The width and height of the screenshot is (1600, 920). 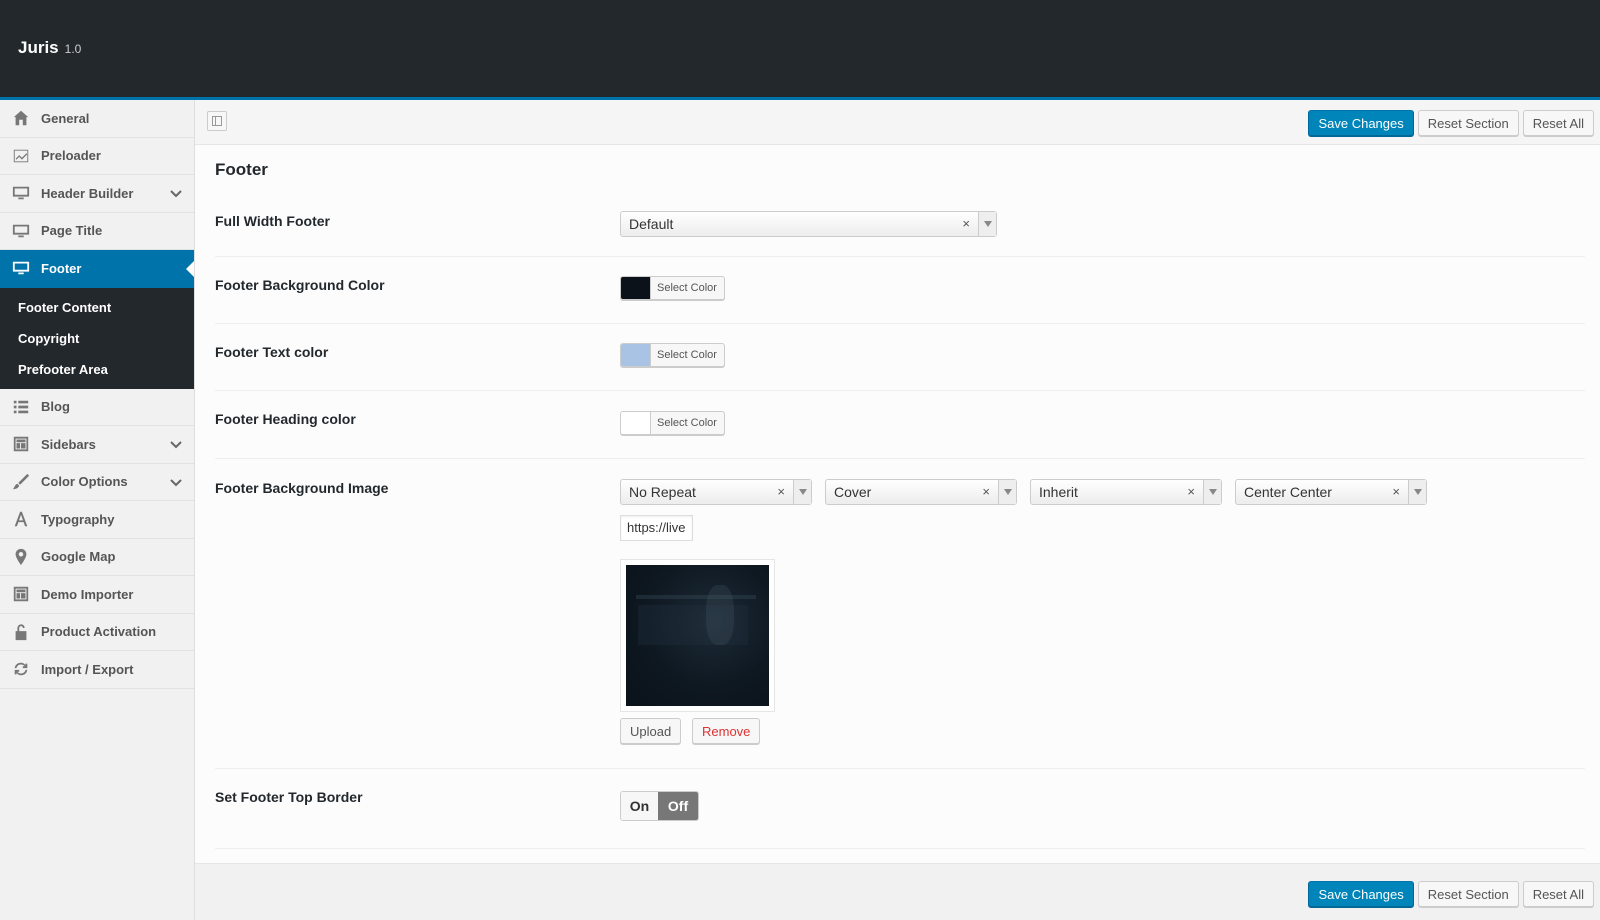 I want to click on toggle-off: Off, so click(x=678, y=806).